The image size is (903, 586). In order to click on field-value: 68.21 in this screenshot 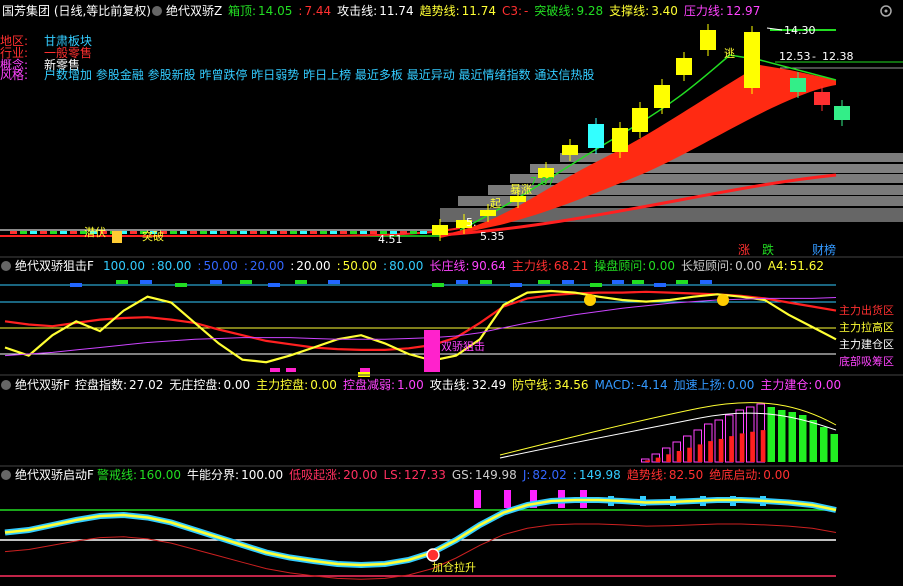, I will do `click(571, 266)`.